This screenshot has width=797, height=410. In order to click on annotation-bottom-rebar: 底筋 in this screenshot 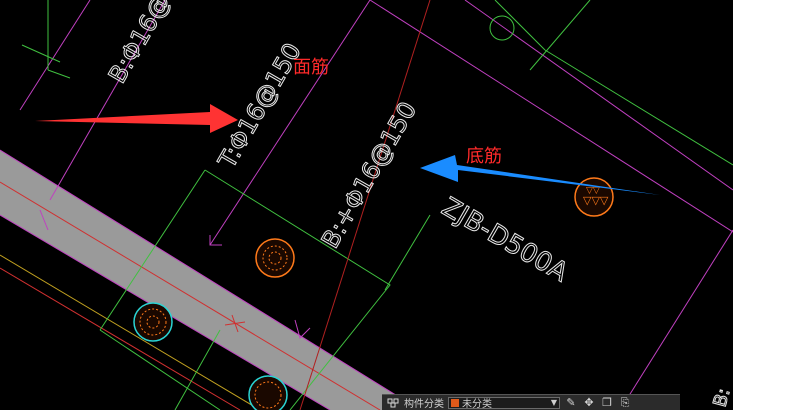, I will do `click(484, 156)`.